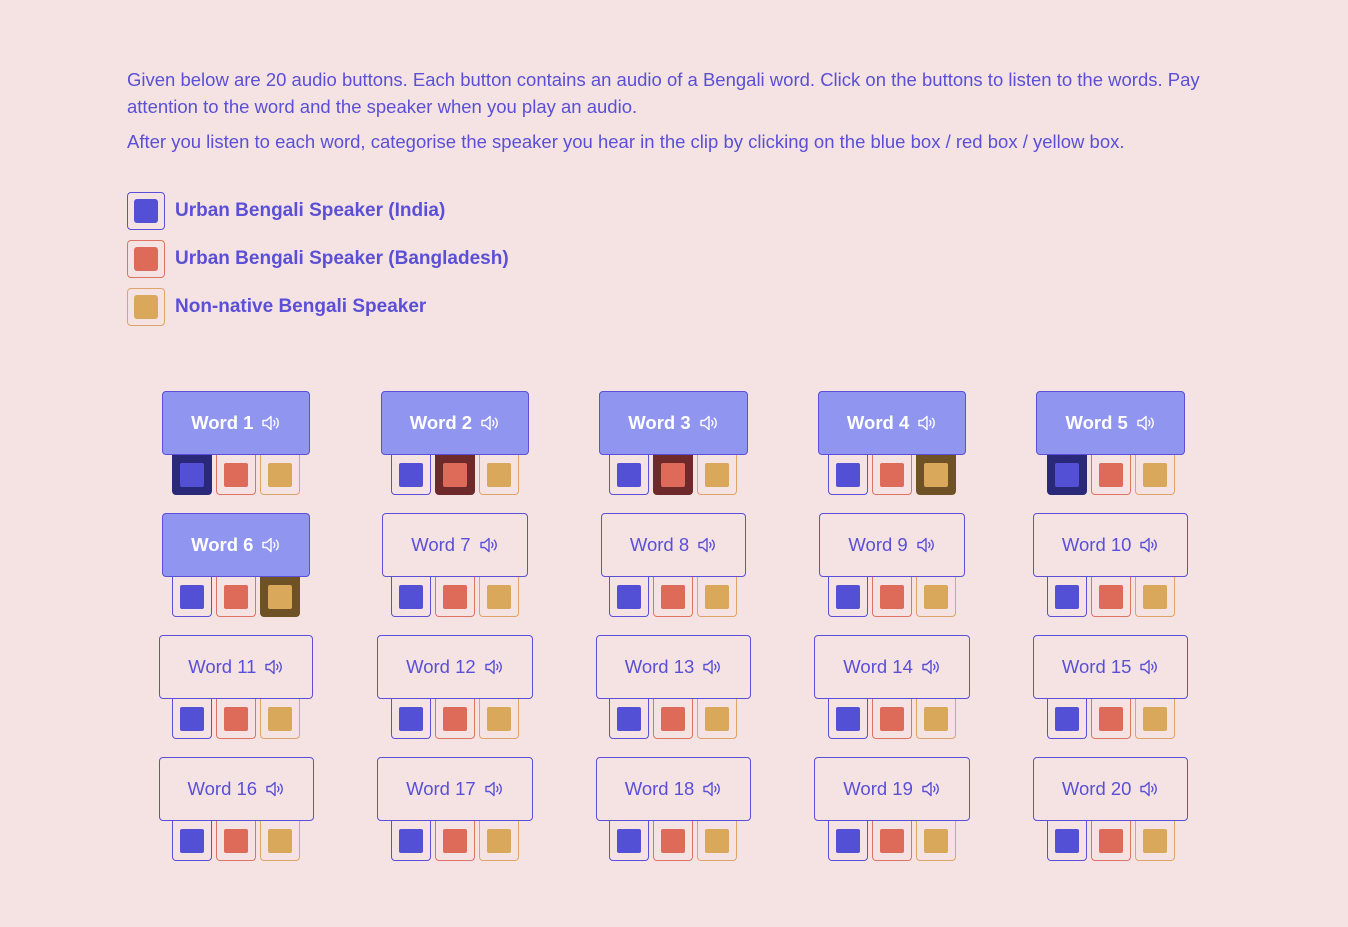  Describe the element at coordinates (1096, 666) in the screenshot. I see `word-label: Word 15` at that location.